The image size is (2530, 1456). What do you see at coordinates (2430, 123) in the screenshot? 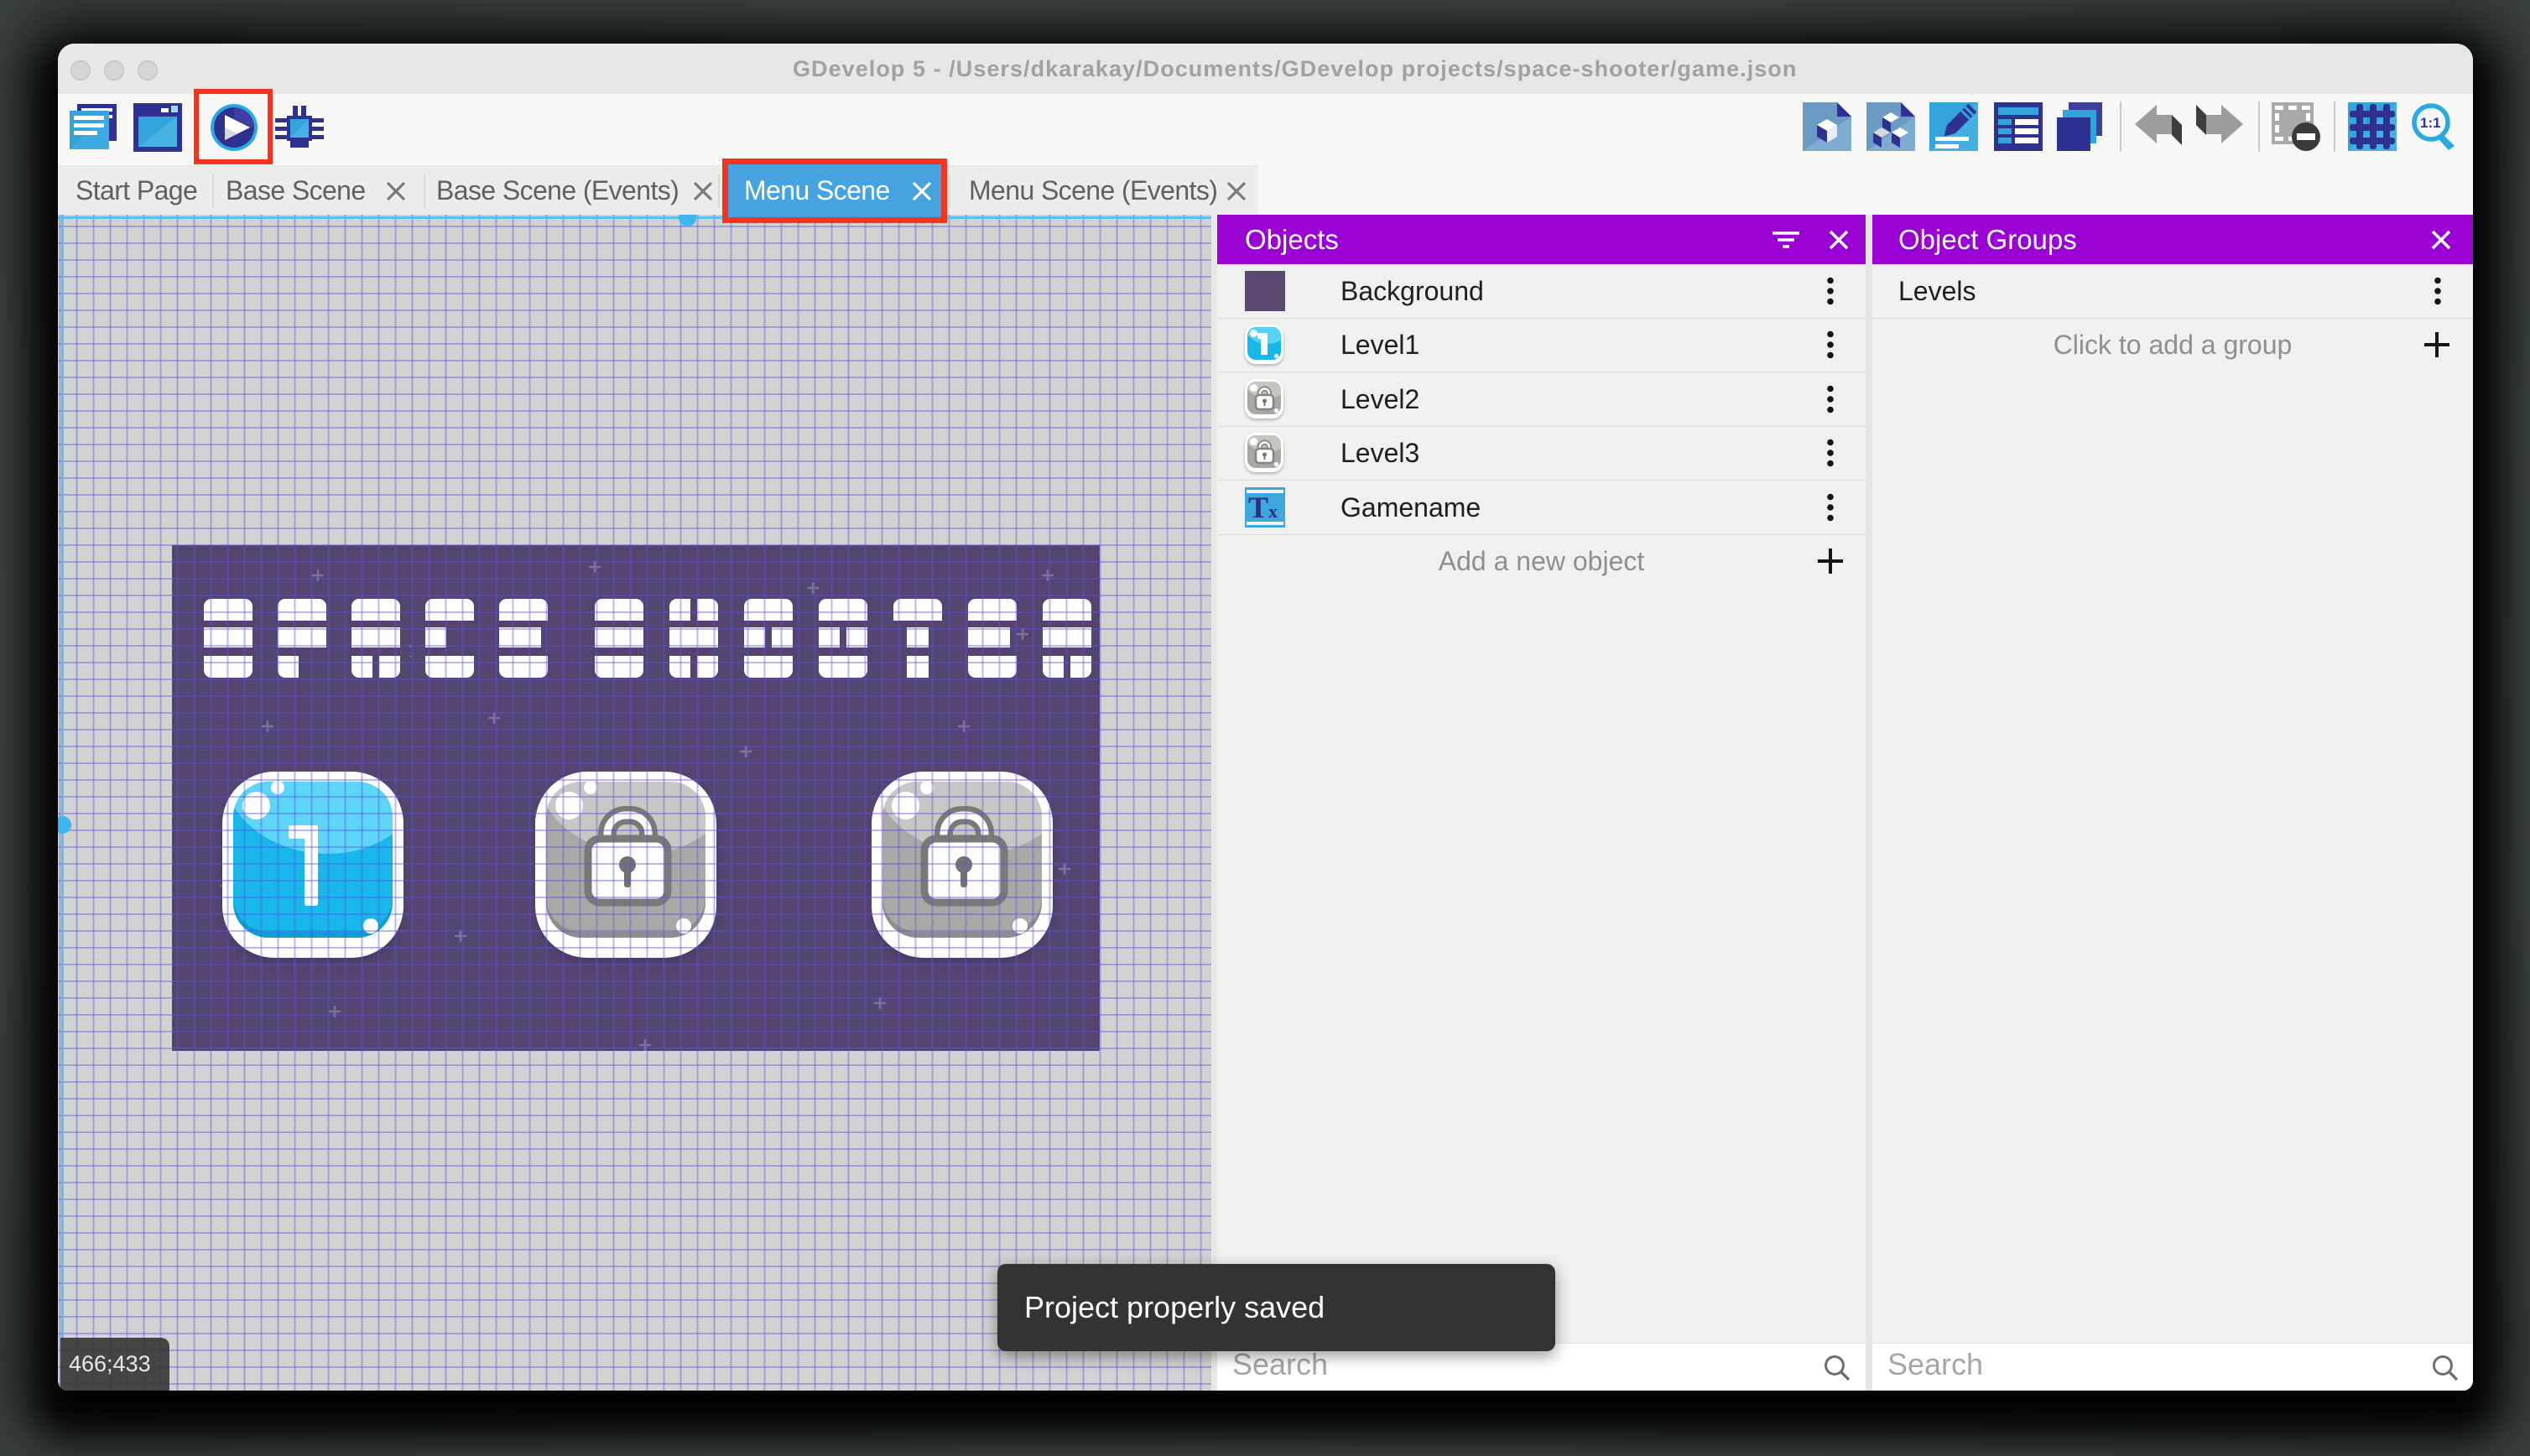
I see `svg-text: 1:1` at bounding box center [2430, 123].